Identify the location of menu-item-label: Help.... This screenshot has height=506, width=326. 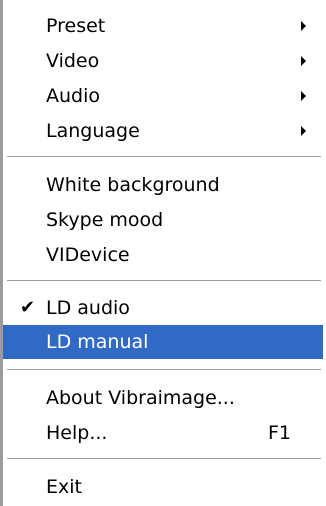
(77, 433).